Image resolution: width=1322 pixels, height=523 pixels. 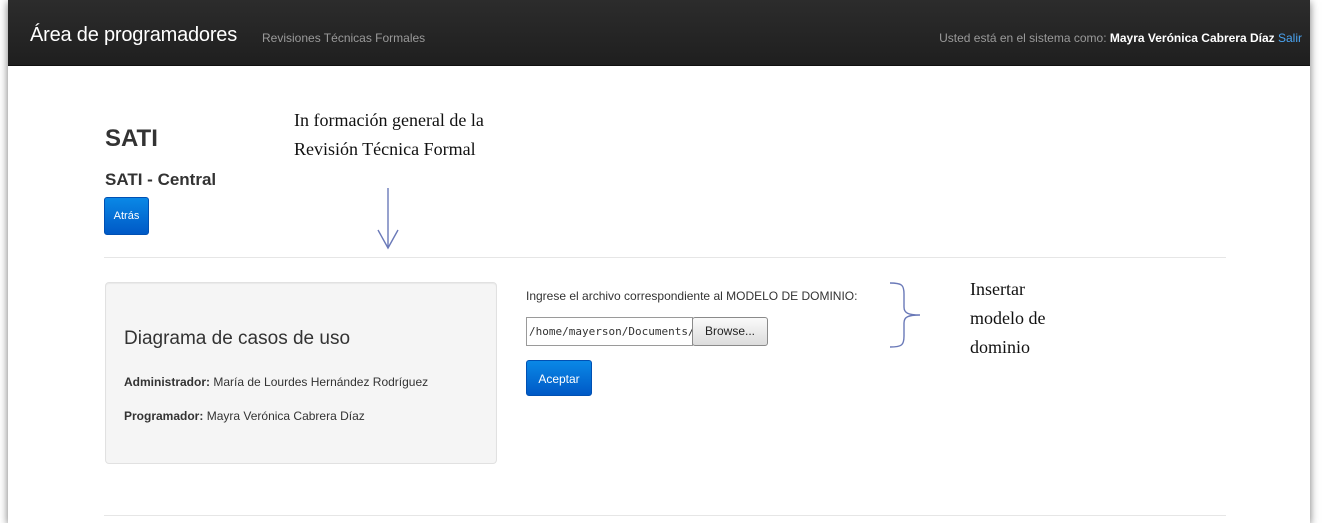 What do you see at coordinates (161, 179) in the screenshot?
I see `page-subtitle: SATI - Central` at bounding box center [161, 179].